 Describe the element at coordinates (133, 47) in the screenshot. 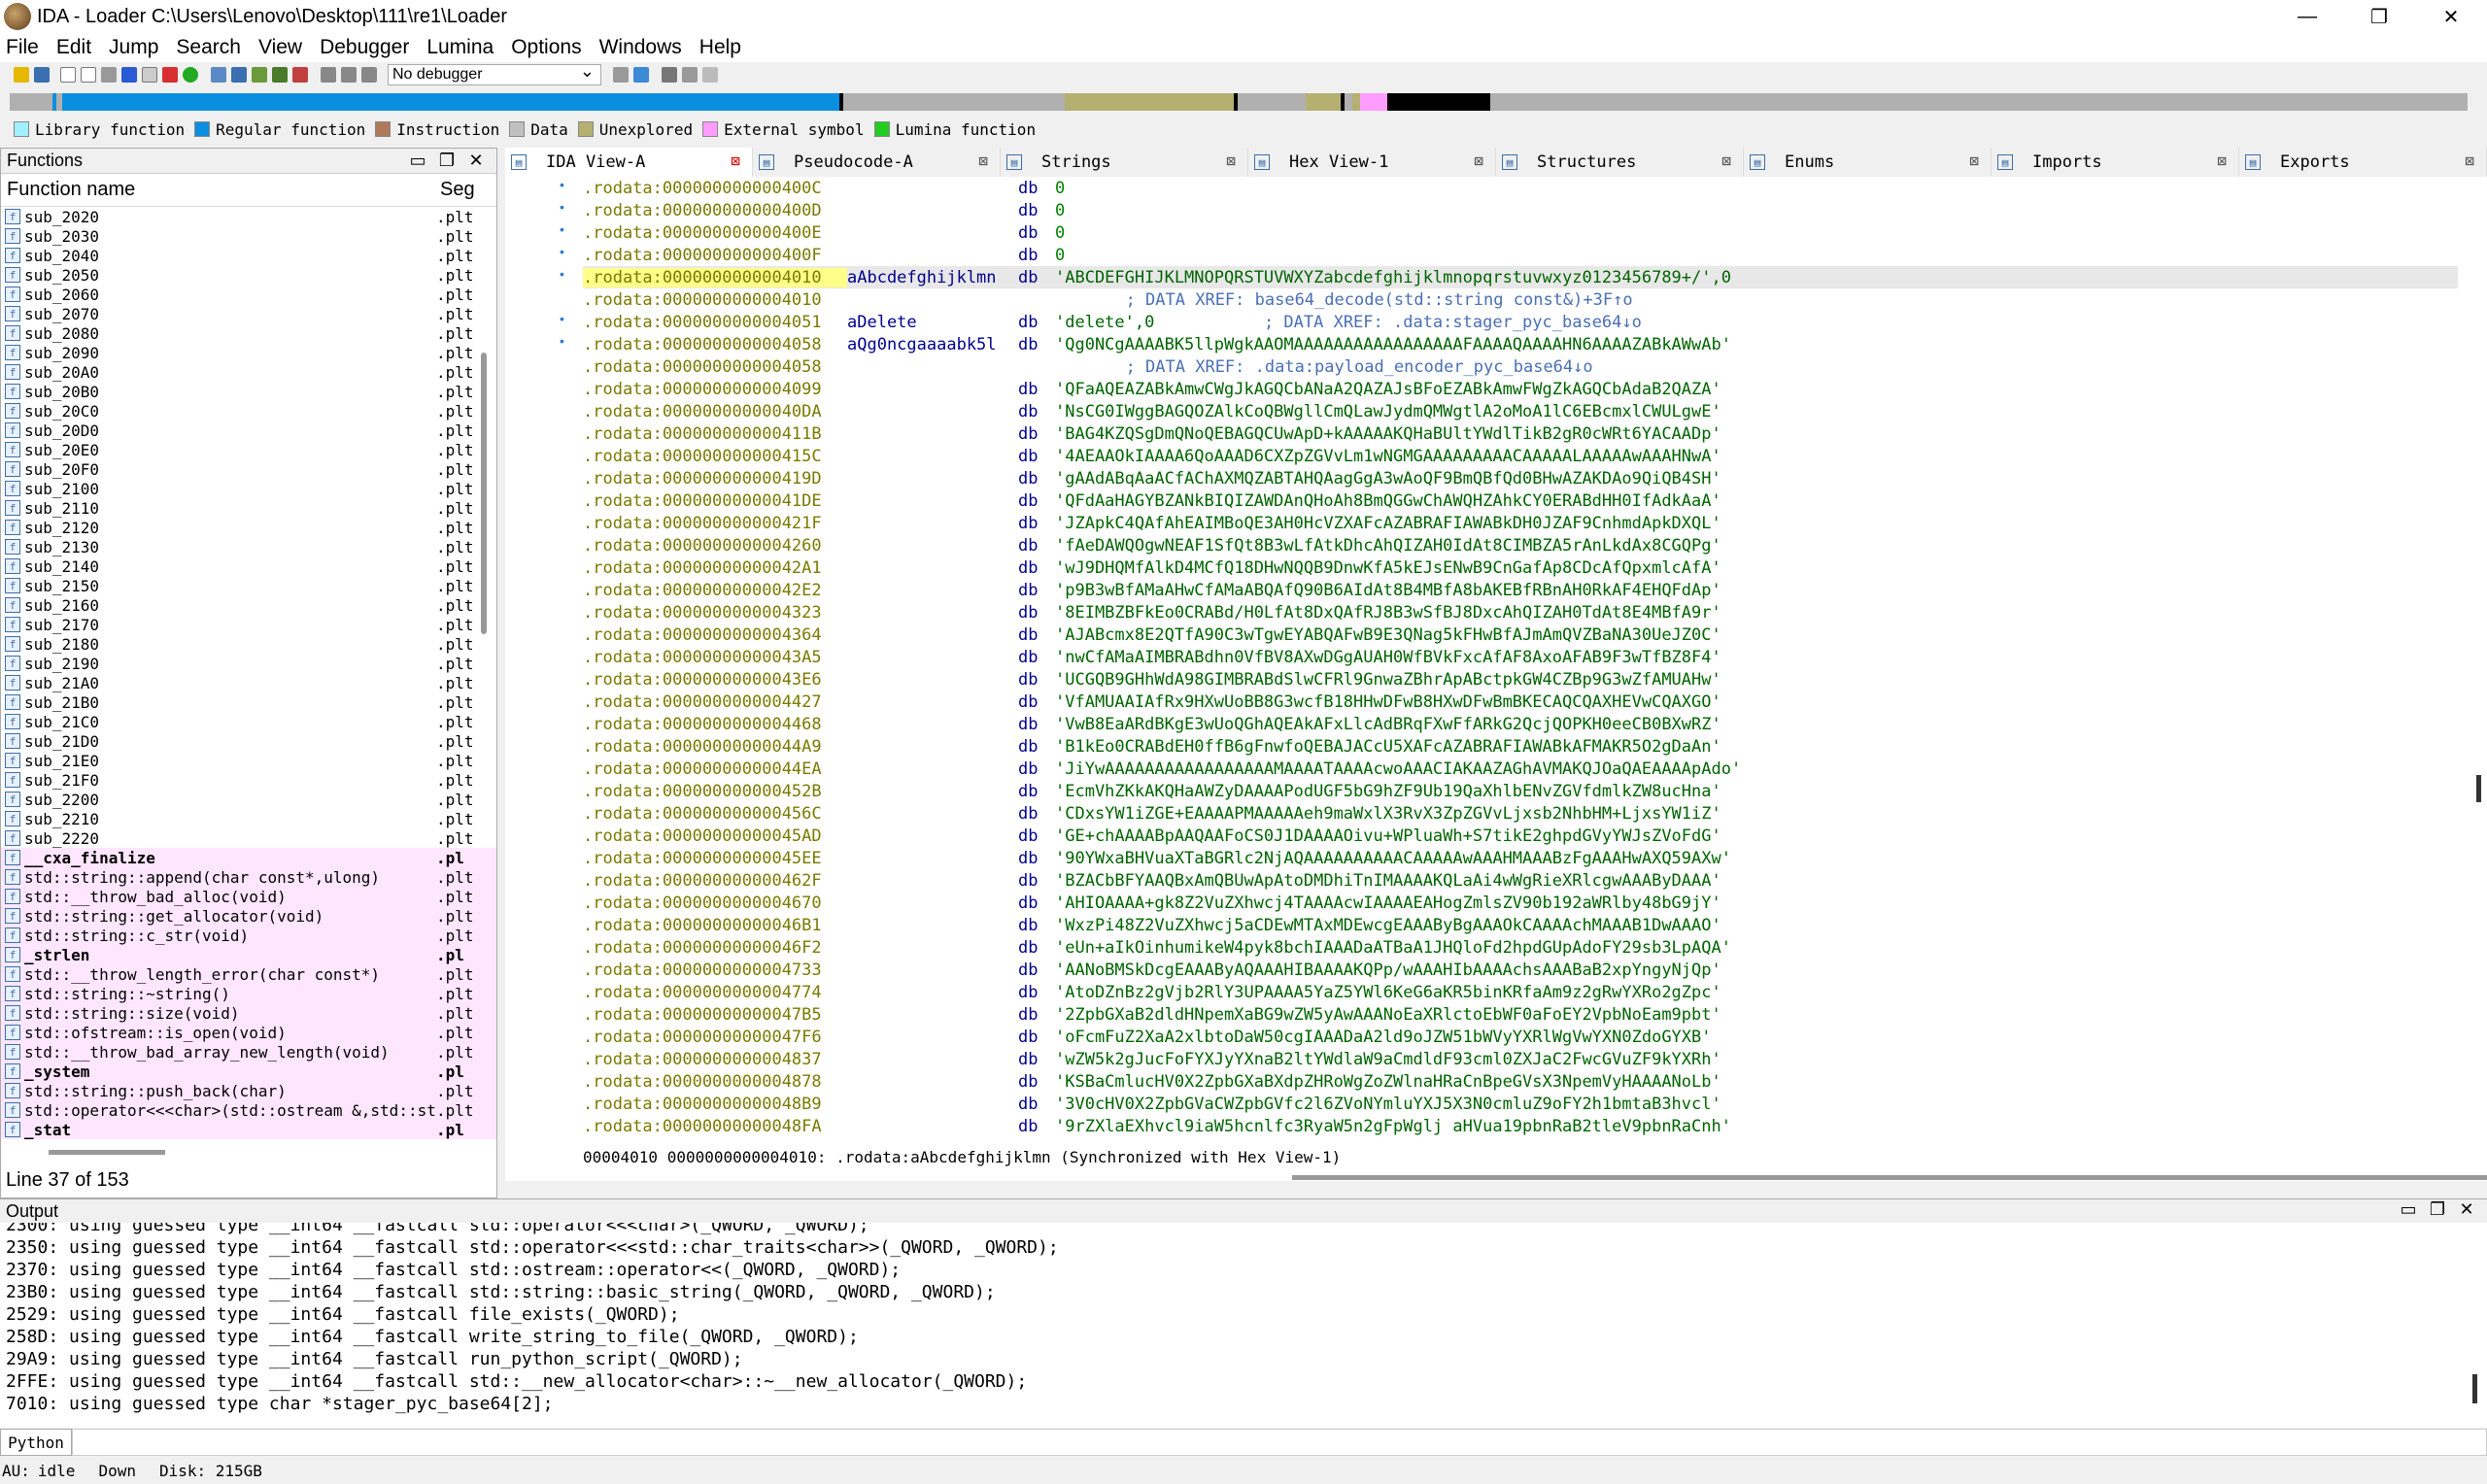

I see `menu-jump: Jump` at that location.